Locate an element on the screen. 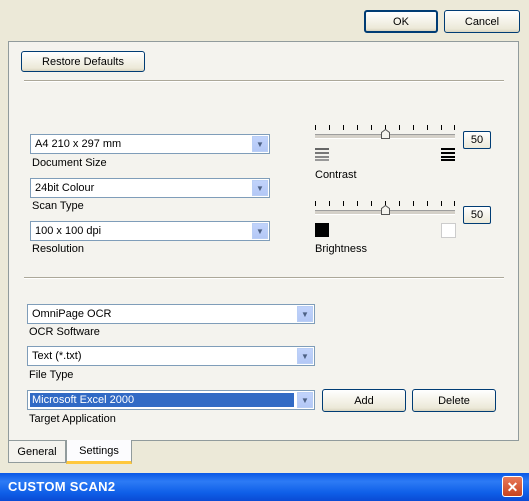 The height and width of the screenshot is (501, 529). ocr-software-select: OmniPage OCR ▼ is located at coordinates (171, 314).